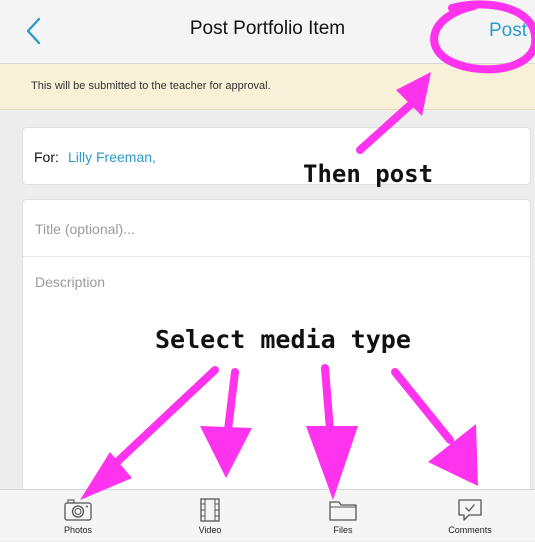 The image size is (535, 542). What do you see at coordinates (78, 510) in the screenshot?
I see `camera-icon` at bounding box center [78, 510].